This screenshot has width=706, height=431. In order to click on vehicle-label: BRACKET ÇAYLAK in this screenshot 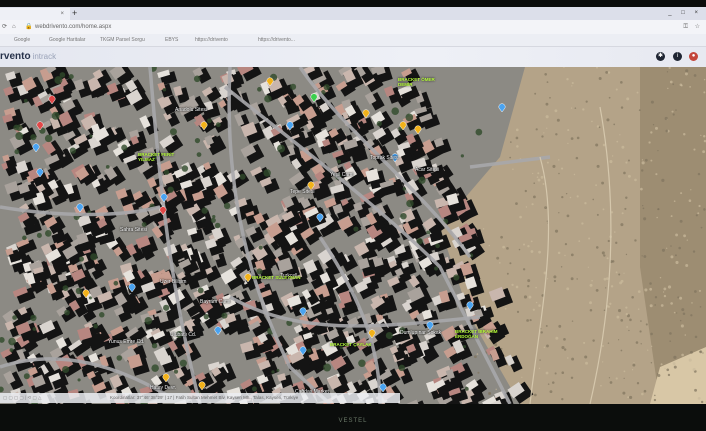, I will do `click(352, 344)`.